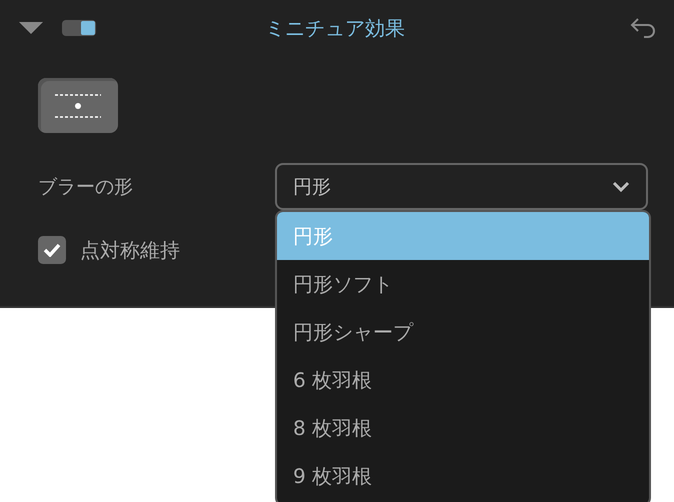 Image resolution: width=674 pixels, height=502 pixels. Describe the element at coordinates (31, 28) in the screenshot. I see `collapse-triangle-icon` at that location.